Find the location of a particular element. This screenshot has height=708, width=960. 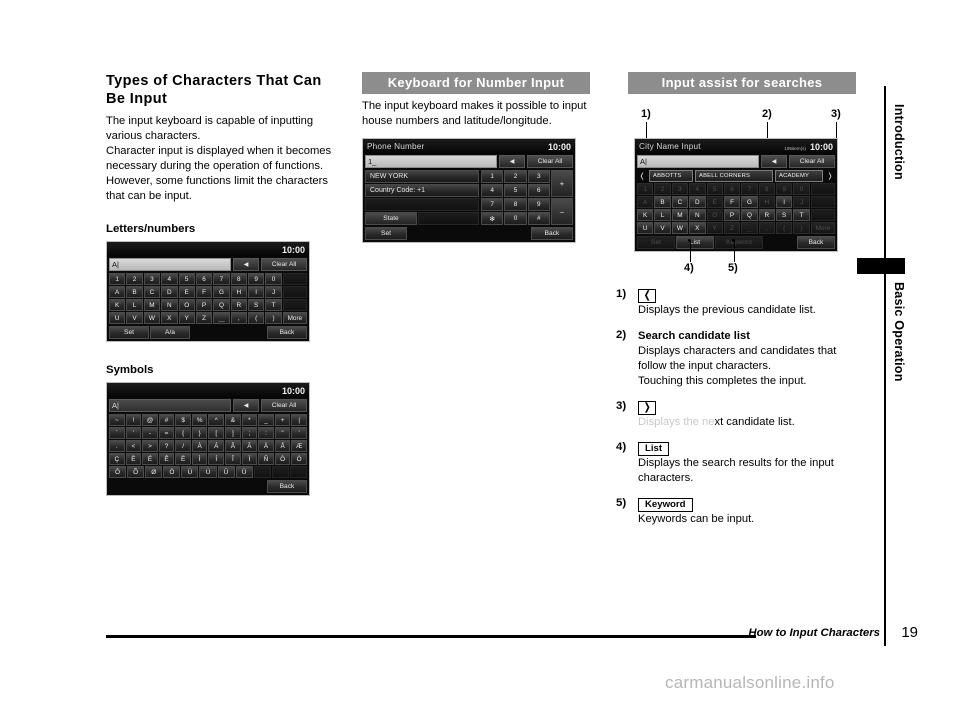

key: 9 is located at coordinates (256, 279).